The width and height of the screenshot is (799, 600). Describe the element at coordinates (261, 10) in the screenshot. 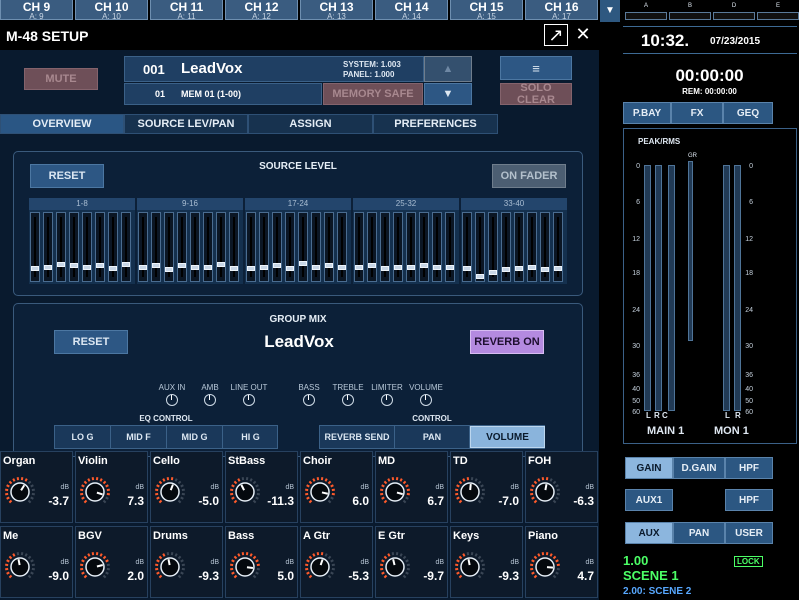

I see `channel-strip-button: CH 12 A: 12` at that location.